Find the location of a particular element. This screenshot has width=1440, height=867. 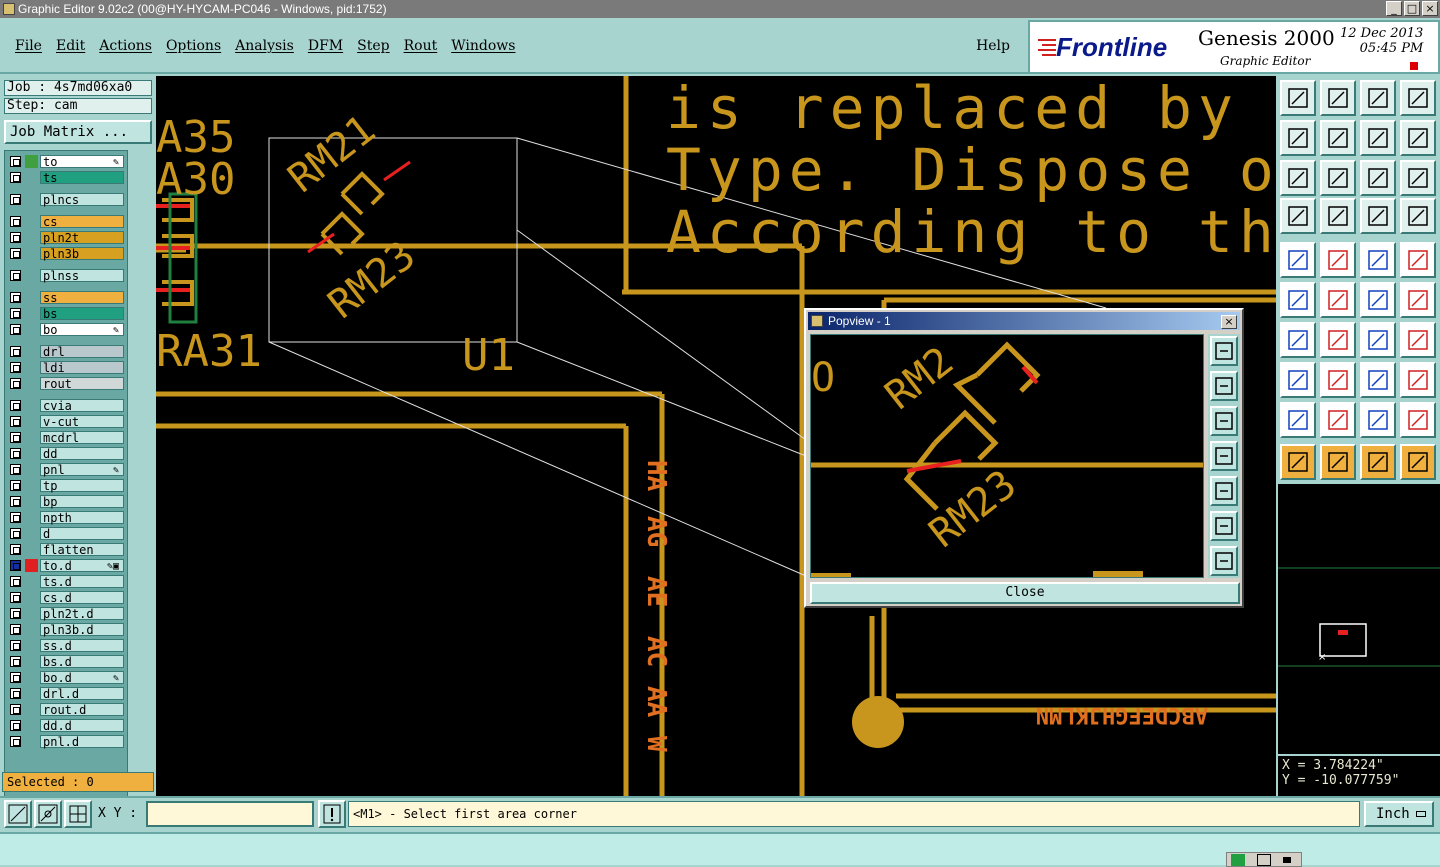

popview-close-button: Close is located at coordinates (1025, 593).